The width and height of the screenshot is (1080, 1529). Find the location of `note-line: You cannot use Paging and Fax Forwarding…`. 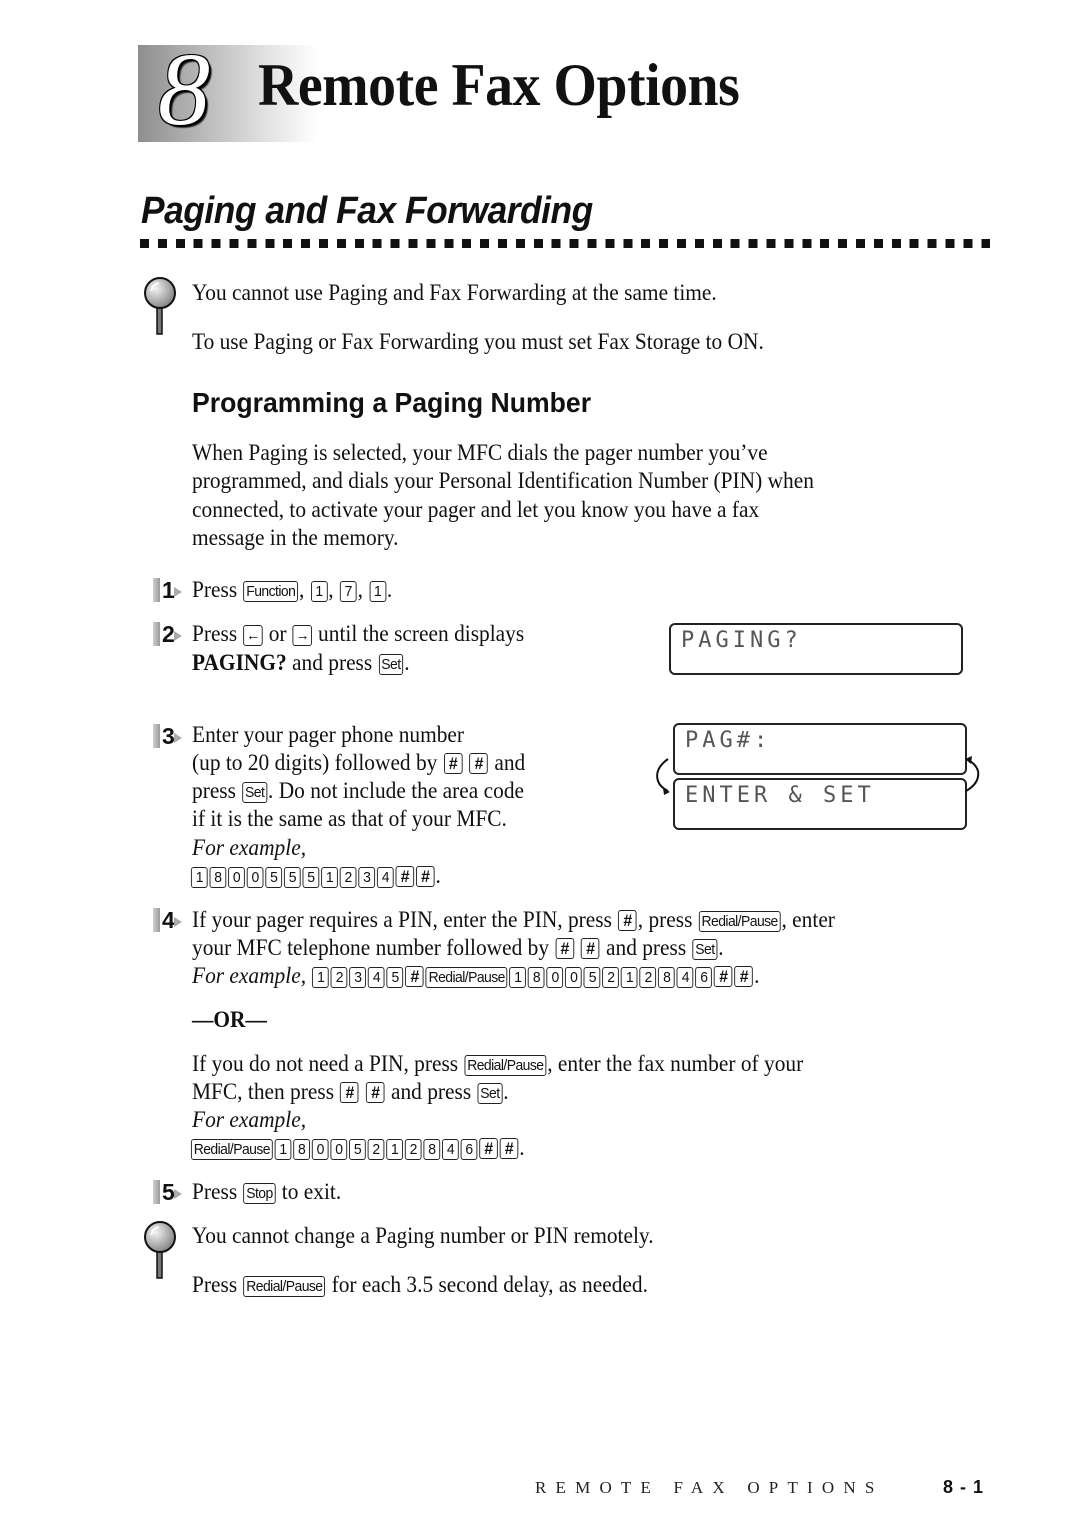

note-line: You cannot use Paging and Fax Forwarding… is located at coordinates (454, 292).